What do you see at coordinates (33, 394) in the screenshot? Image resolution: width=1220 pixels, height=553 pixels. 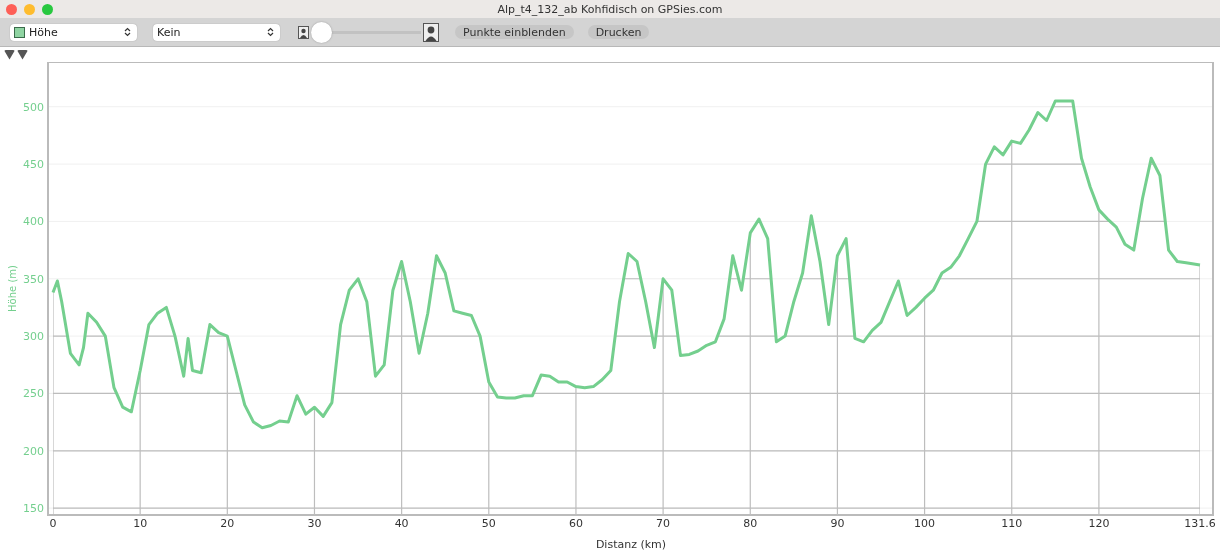 I see `y-tick-label: 250` at bounding box center [33, 394].